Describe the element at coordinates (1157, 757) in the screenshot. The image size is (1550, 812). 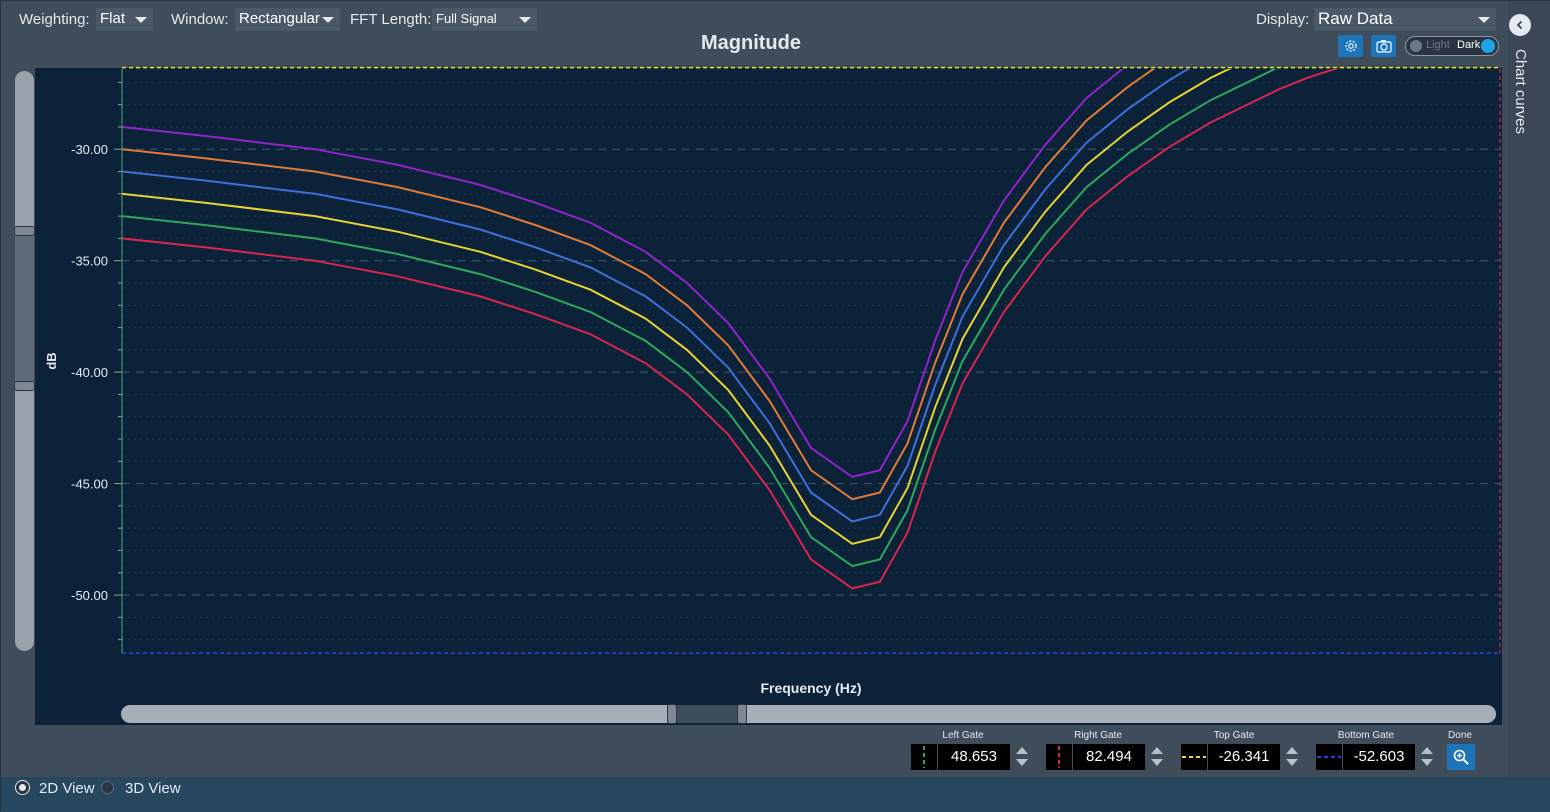
I see `right-gate-spinner` at that location.